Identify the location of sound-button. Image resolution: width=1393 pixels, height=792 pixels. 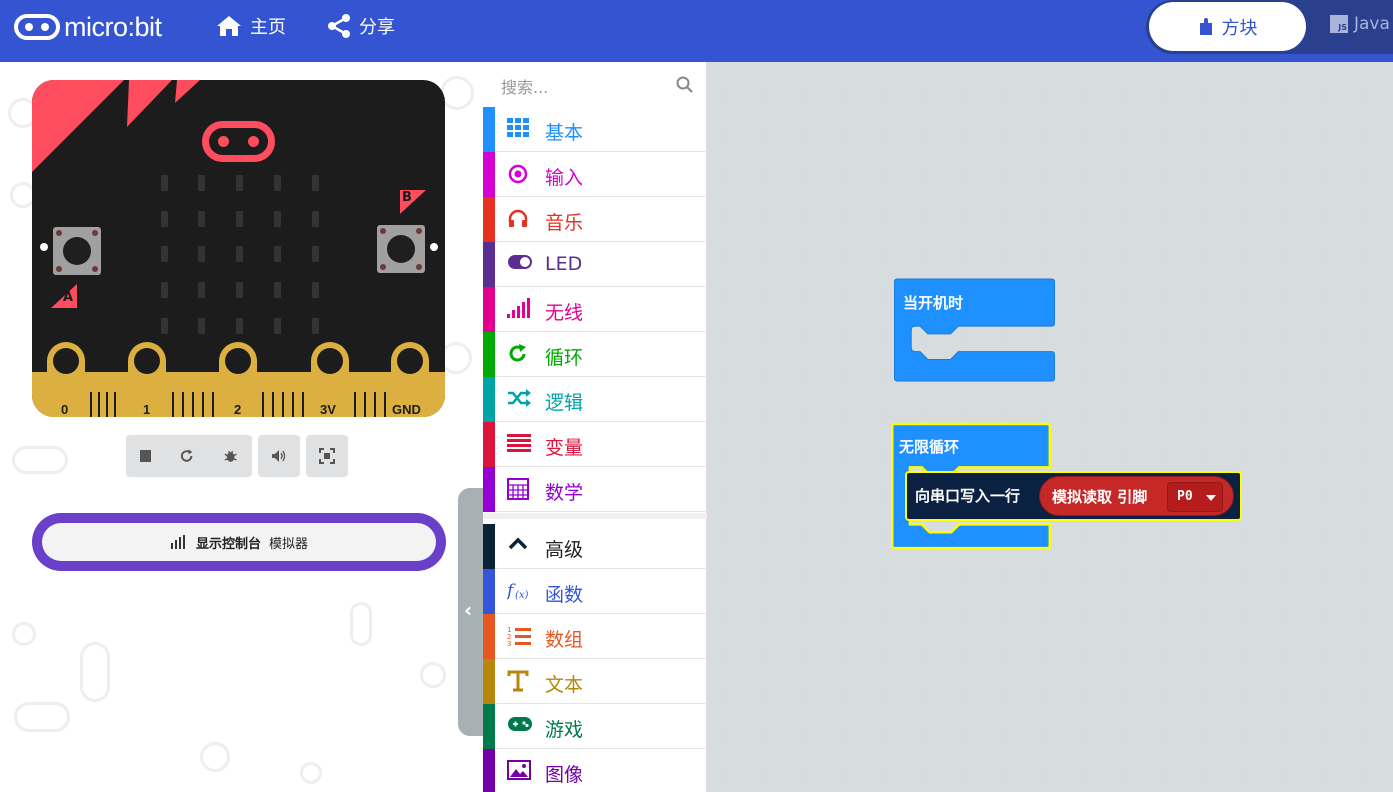
(279, 456).